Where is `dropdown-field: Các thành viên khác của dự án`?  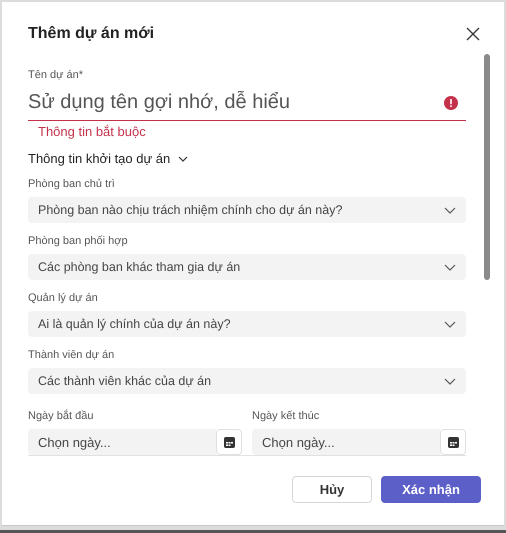 dropdown-field: Các thành viên khác của dự án is located at coordinates (247, 381).